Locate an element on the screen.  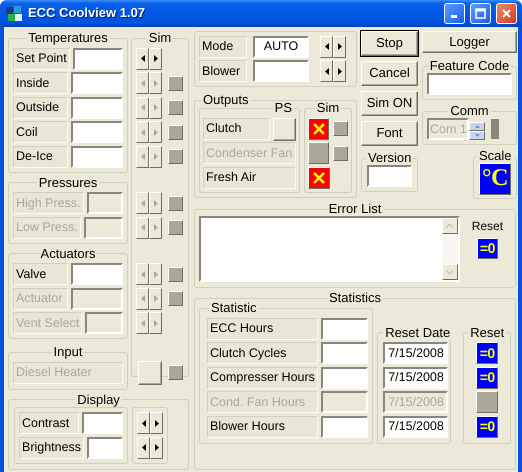
up-arrow-icon is located at coordinates (477, 126).